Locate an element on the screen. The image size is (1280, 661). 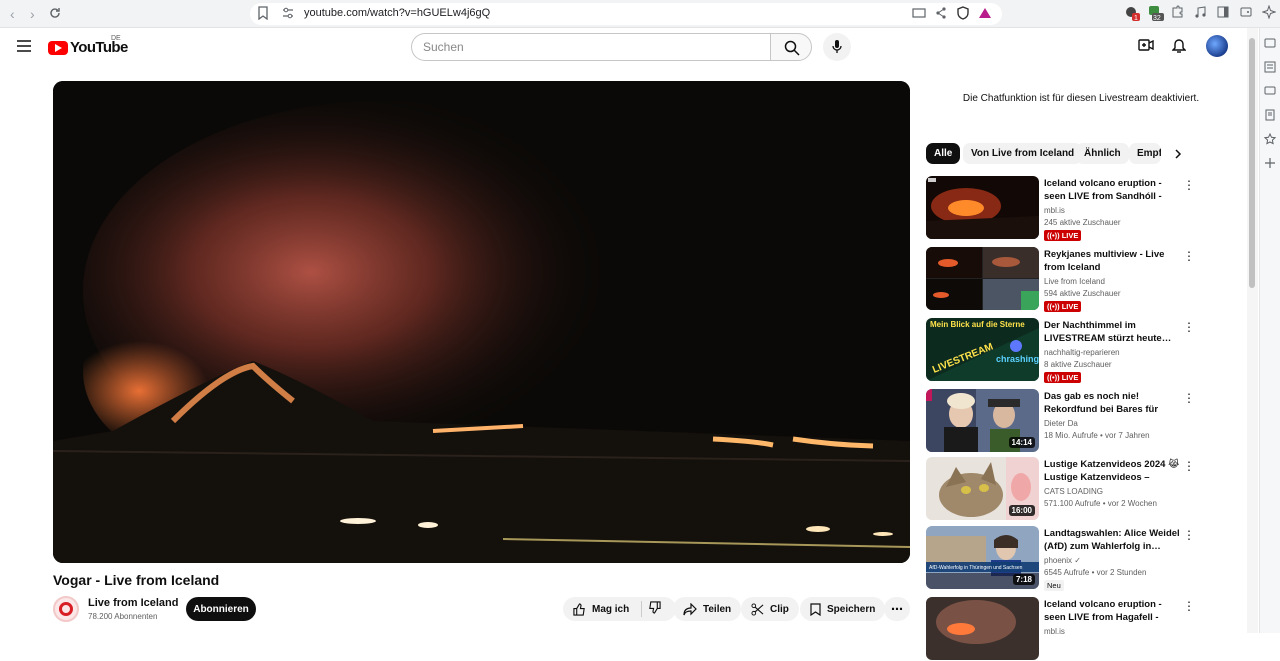
chip-from-channel: Von Live from Iceland is located at coordinates (1023, 153).